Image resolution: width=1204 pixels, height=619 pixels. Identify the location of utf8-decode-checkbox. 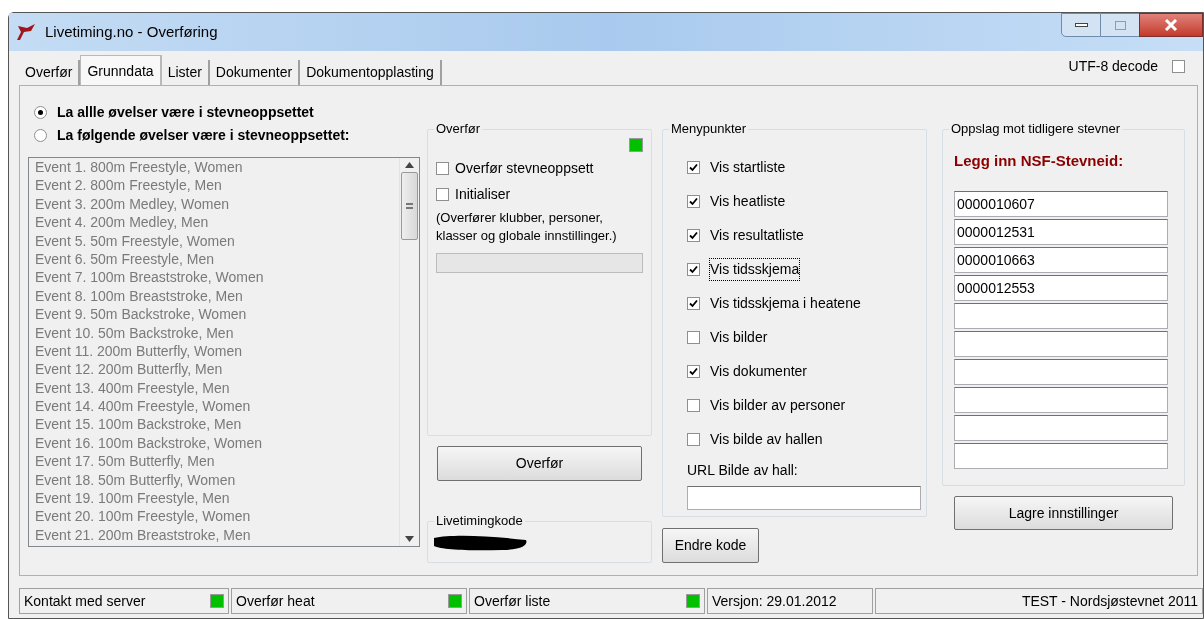
(1178, 66).